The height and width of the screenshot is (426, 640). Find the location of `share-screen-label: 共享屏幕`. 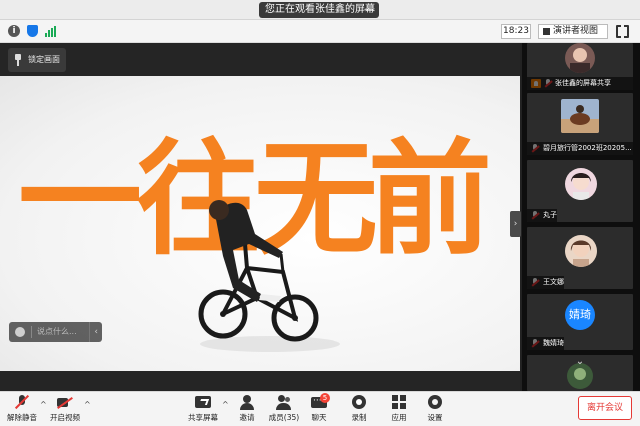

share-screen-label: 共享屏幕 is located at coordinates (203, 417).